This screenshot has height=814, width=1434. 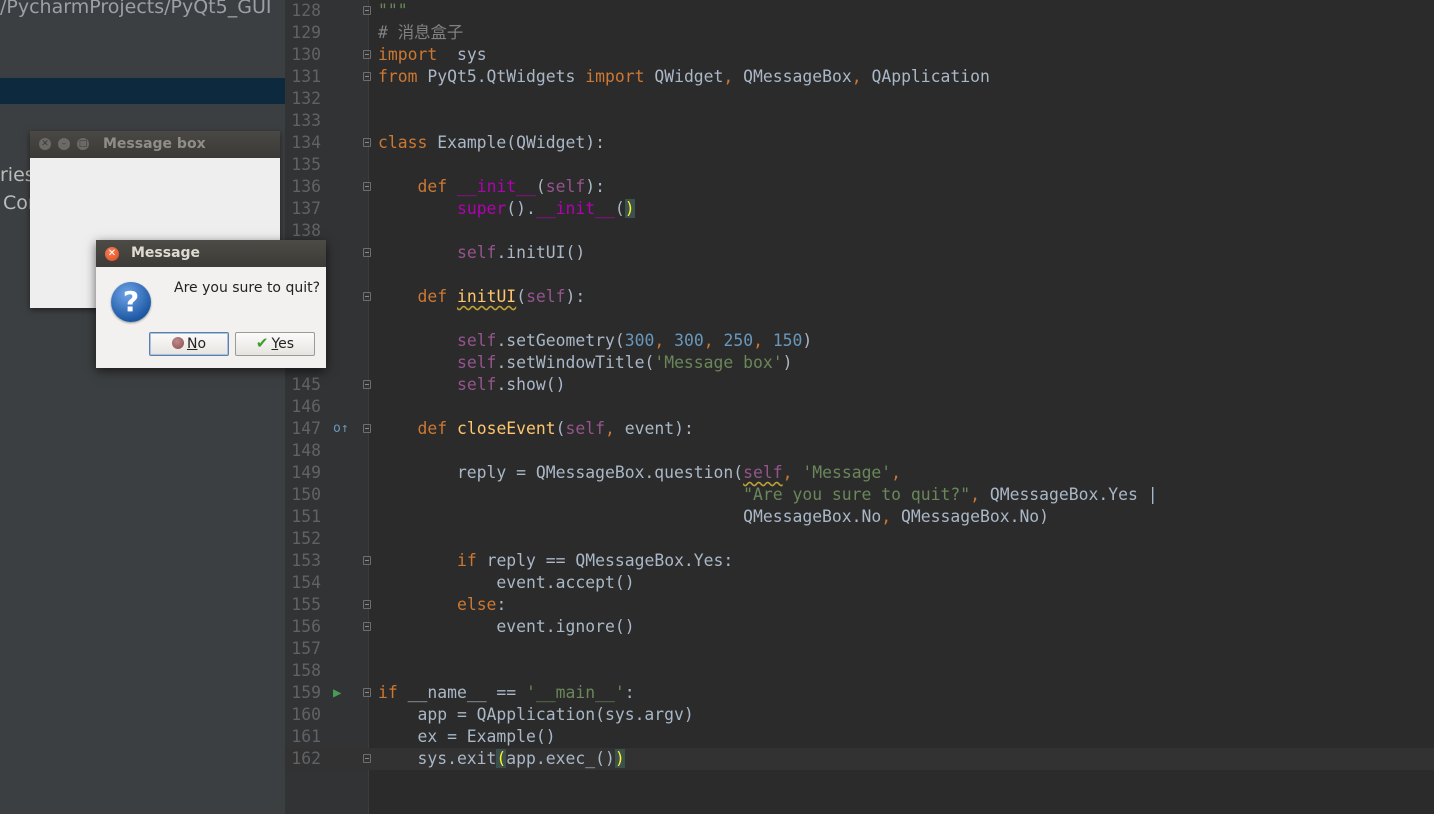 I want to click on run-icon: ▶, so click(x=337, y=693).